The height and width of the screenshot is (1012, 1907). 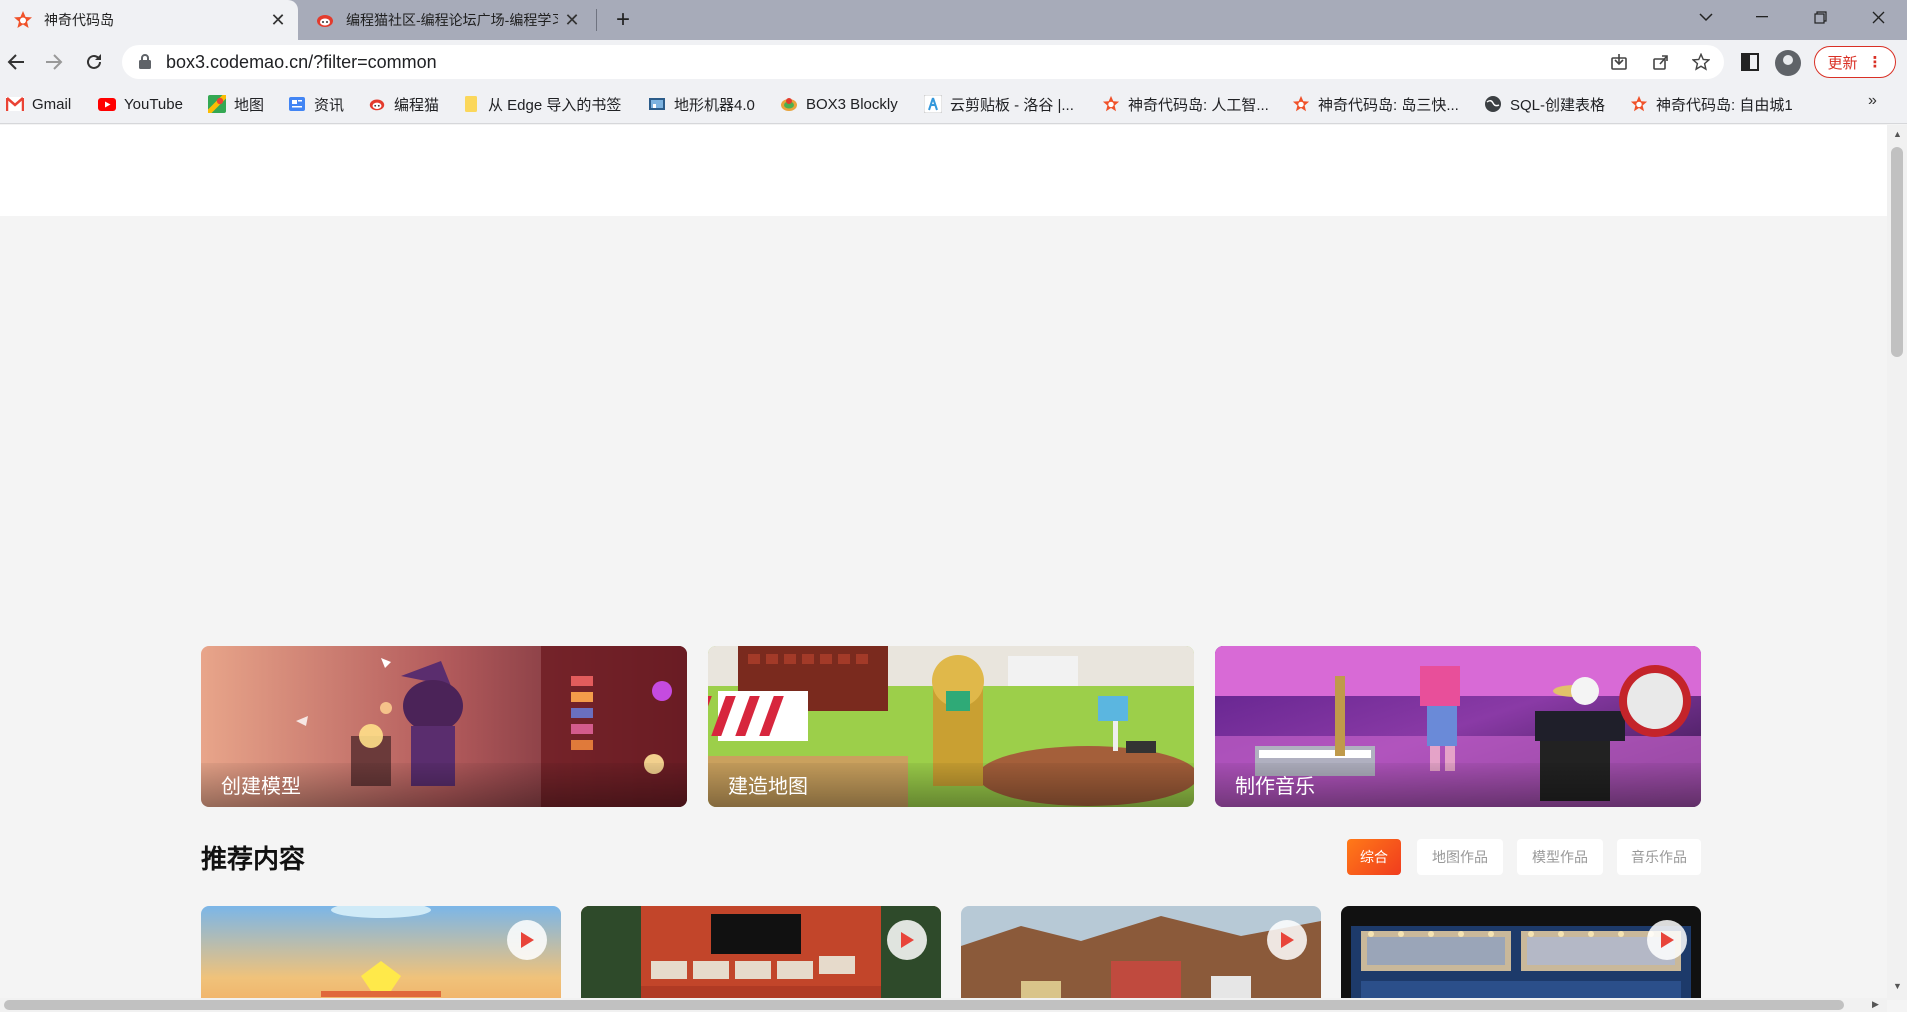 What do you see at coordinates (1875, 1004) in the screenshot?
I see `scroll-right-icon: ▶` at bounding box center [1875, 1004].